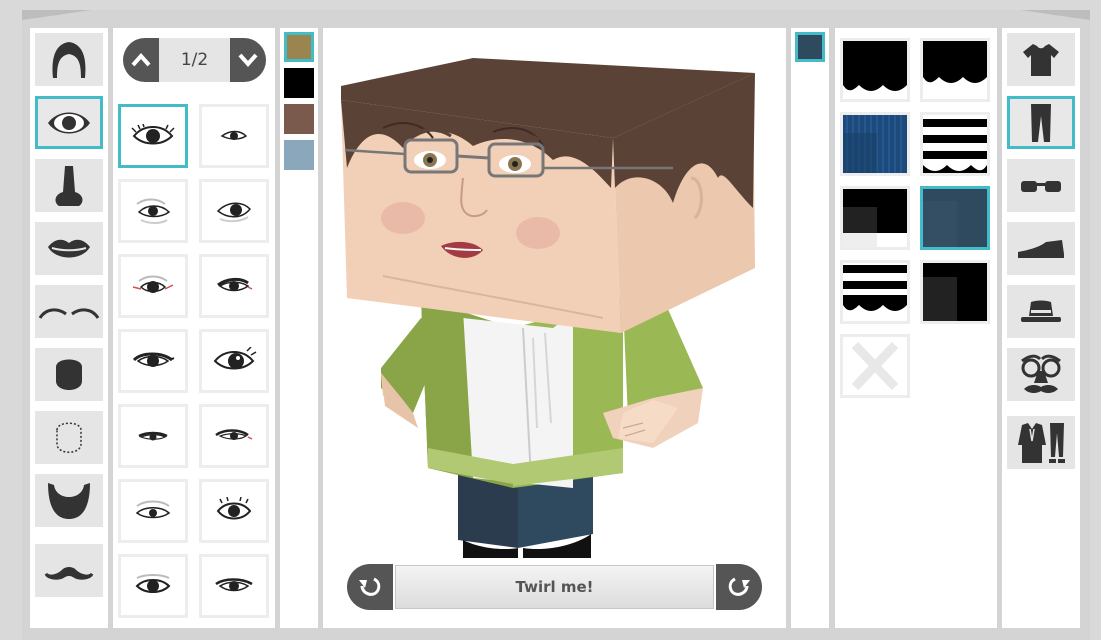  I want to click on pattern-options-panel, so click(916, 328).